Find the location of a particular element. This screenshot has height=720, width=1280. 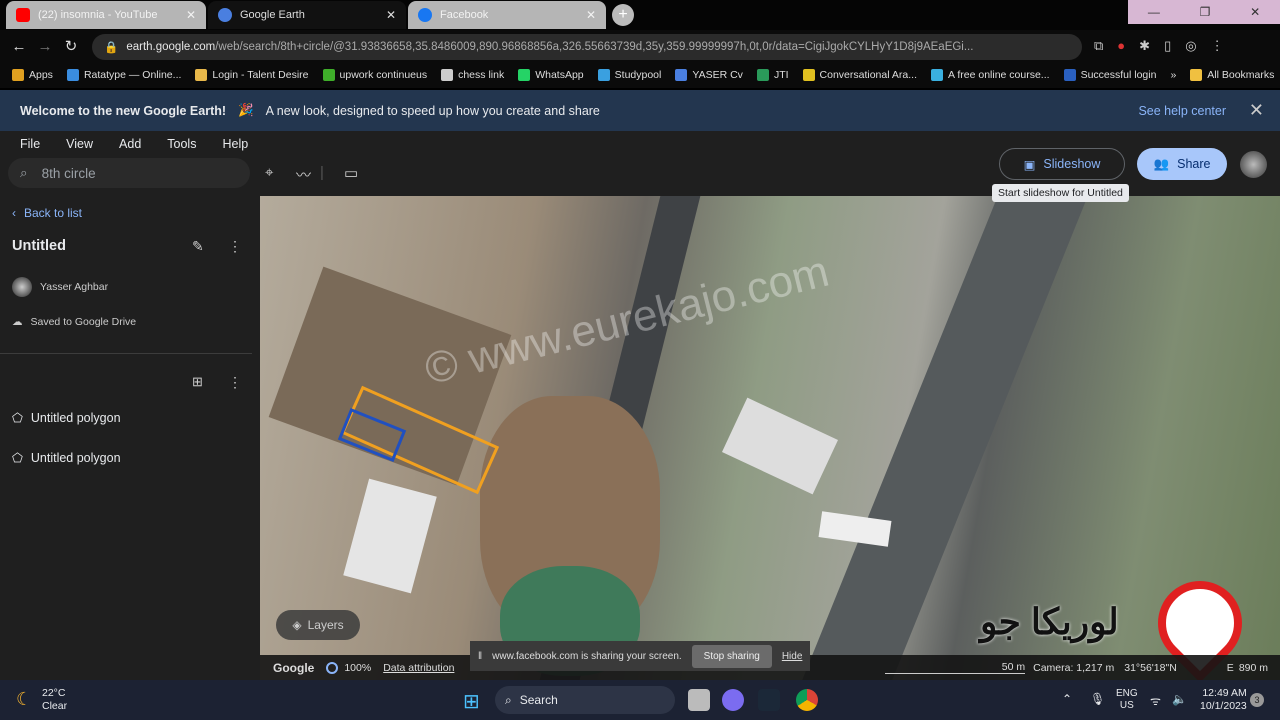

menu-tools: Tools is located at coordinates (181, 144).